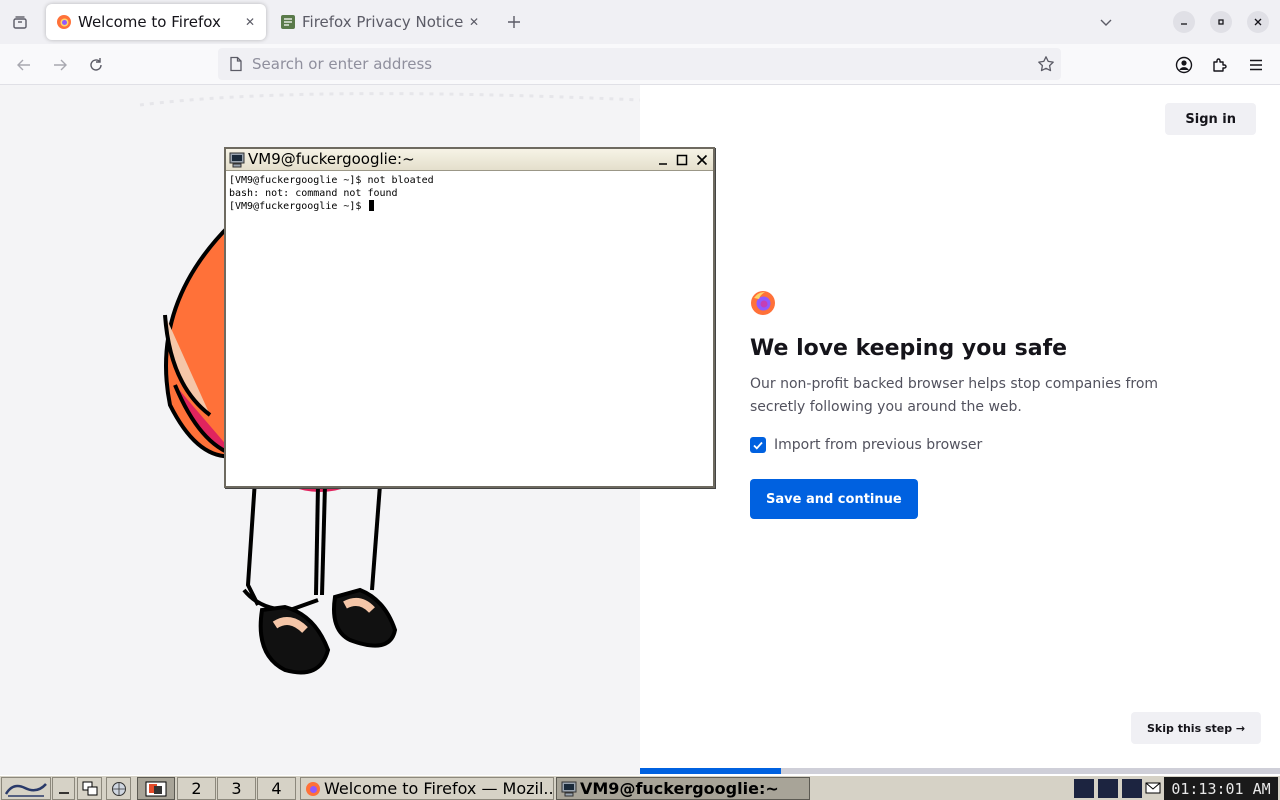  Describe the element at coordinates (909, 348) in the screenshot. I see `page-title: We love keeping you safe` at that location.